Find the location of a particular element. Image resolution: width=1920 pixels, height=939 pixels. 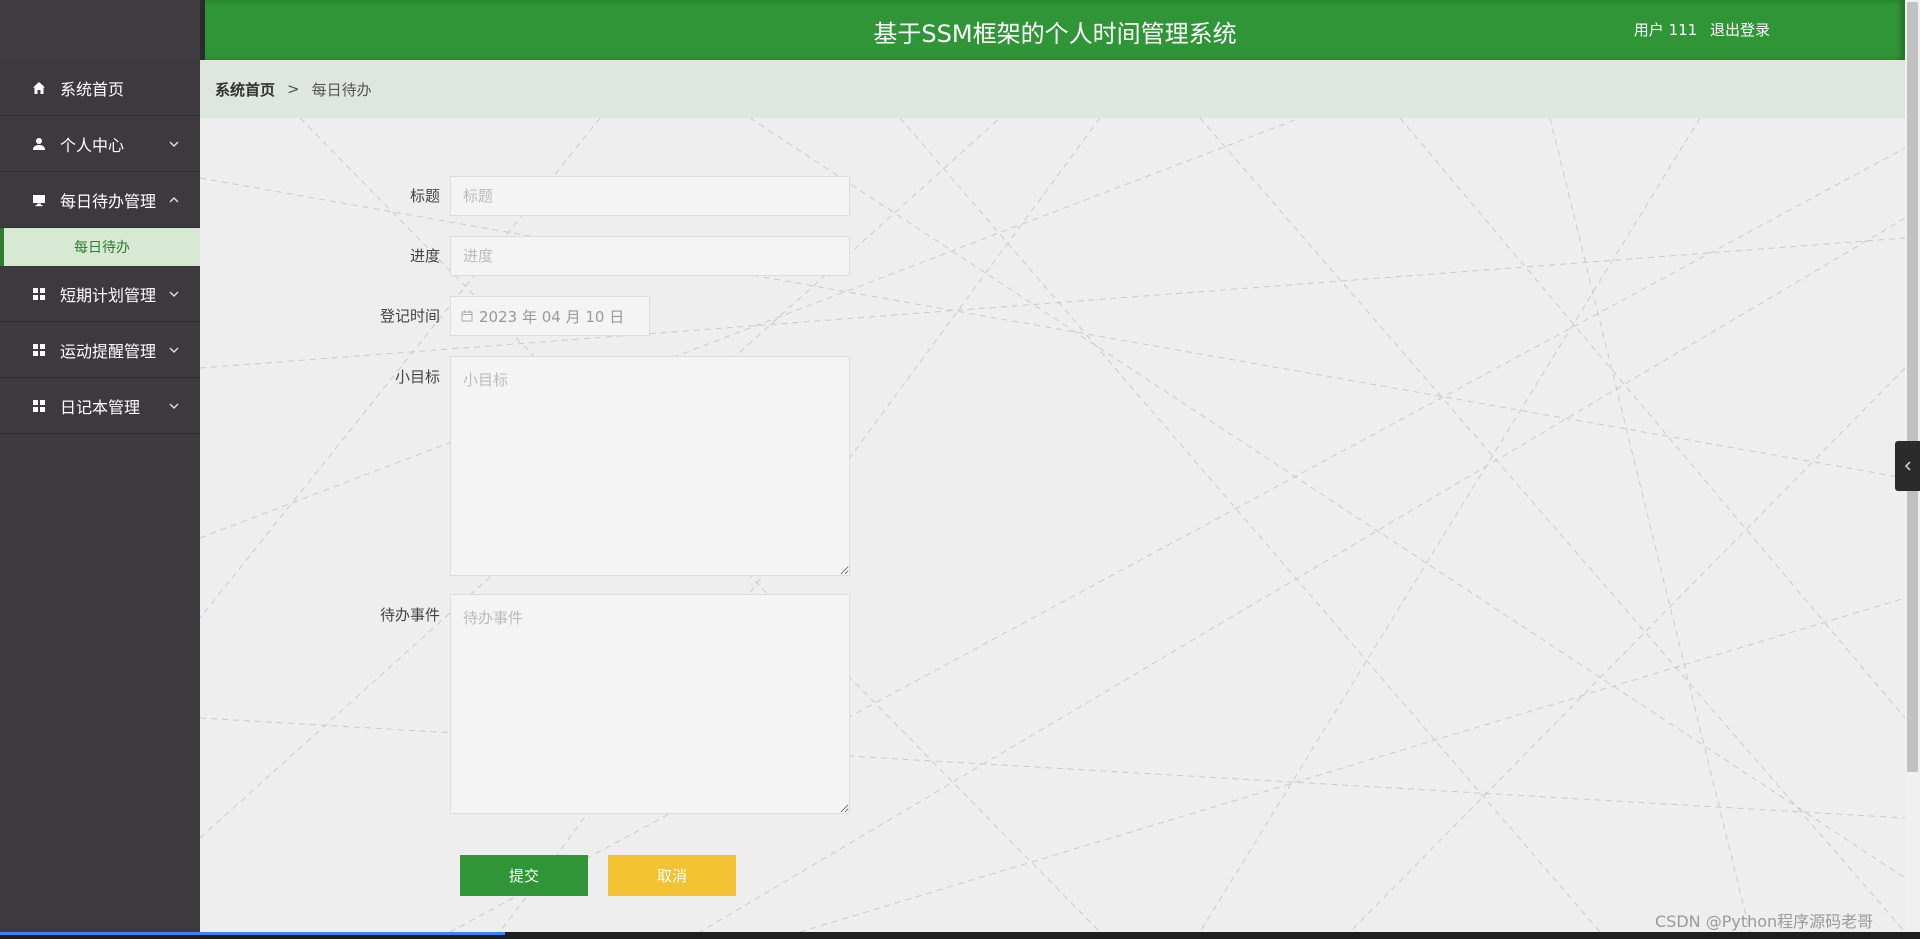

side-panel-toggle is located at coordinates (1907, 466).